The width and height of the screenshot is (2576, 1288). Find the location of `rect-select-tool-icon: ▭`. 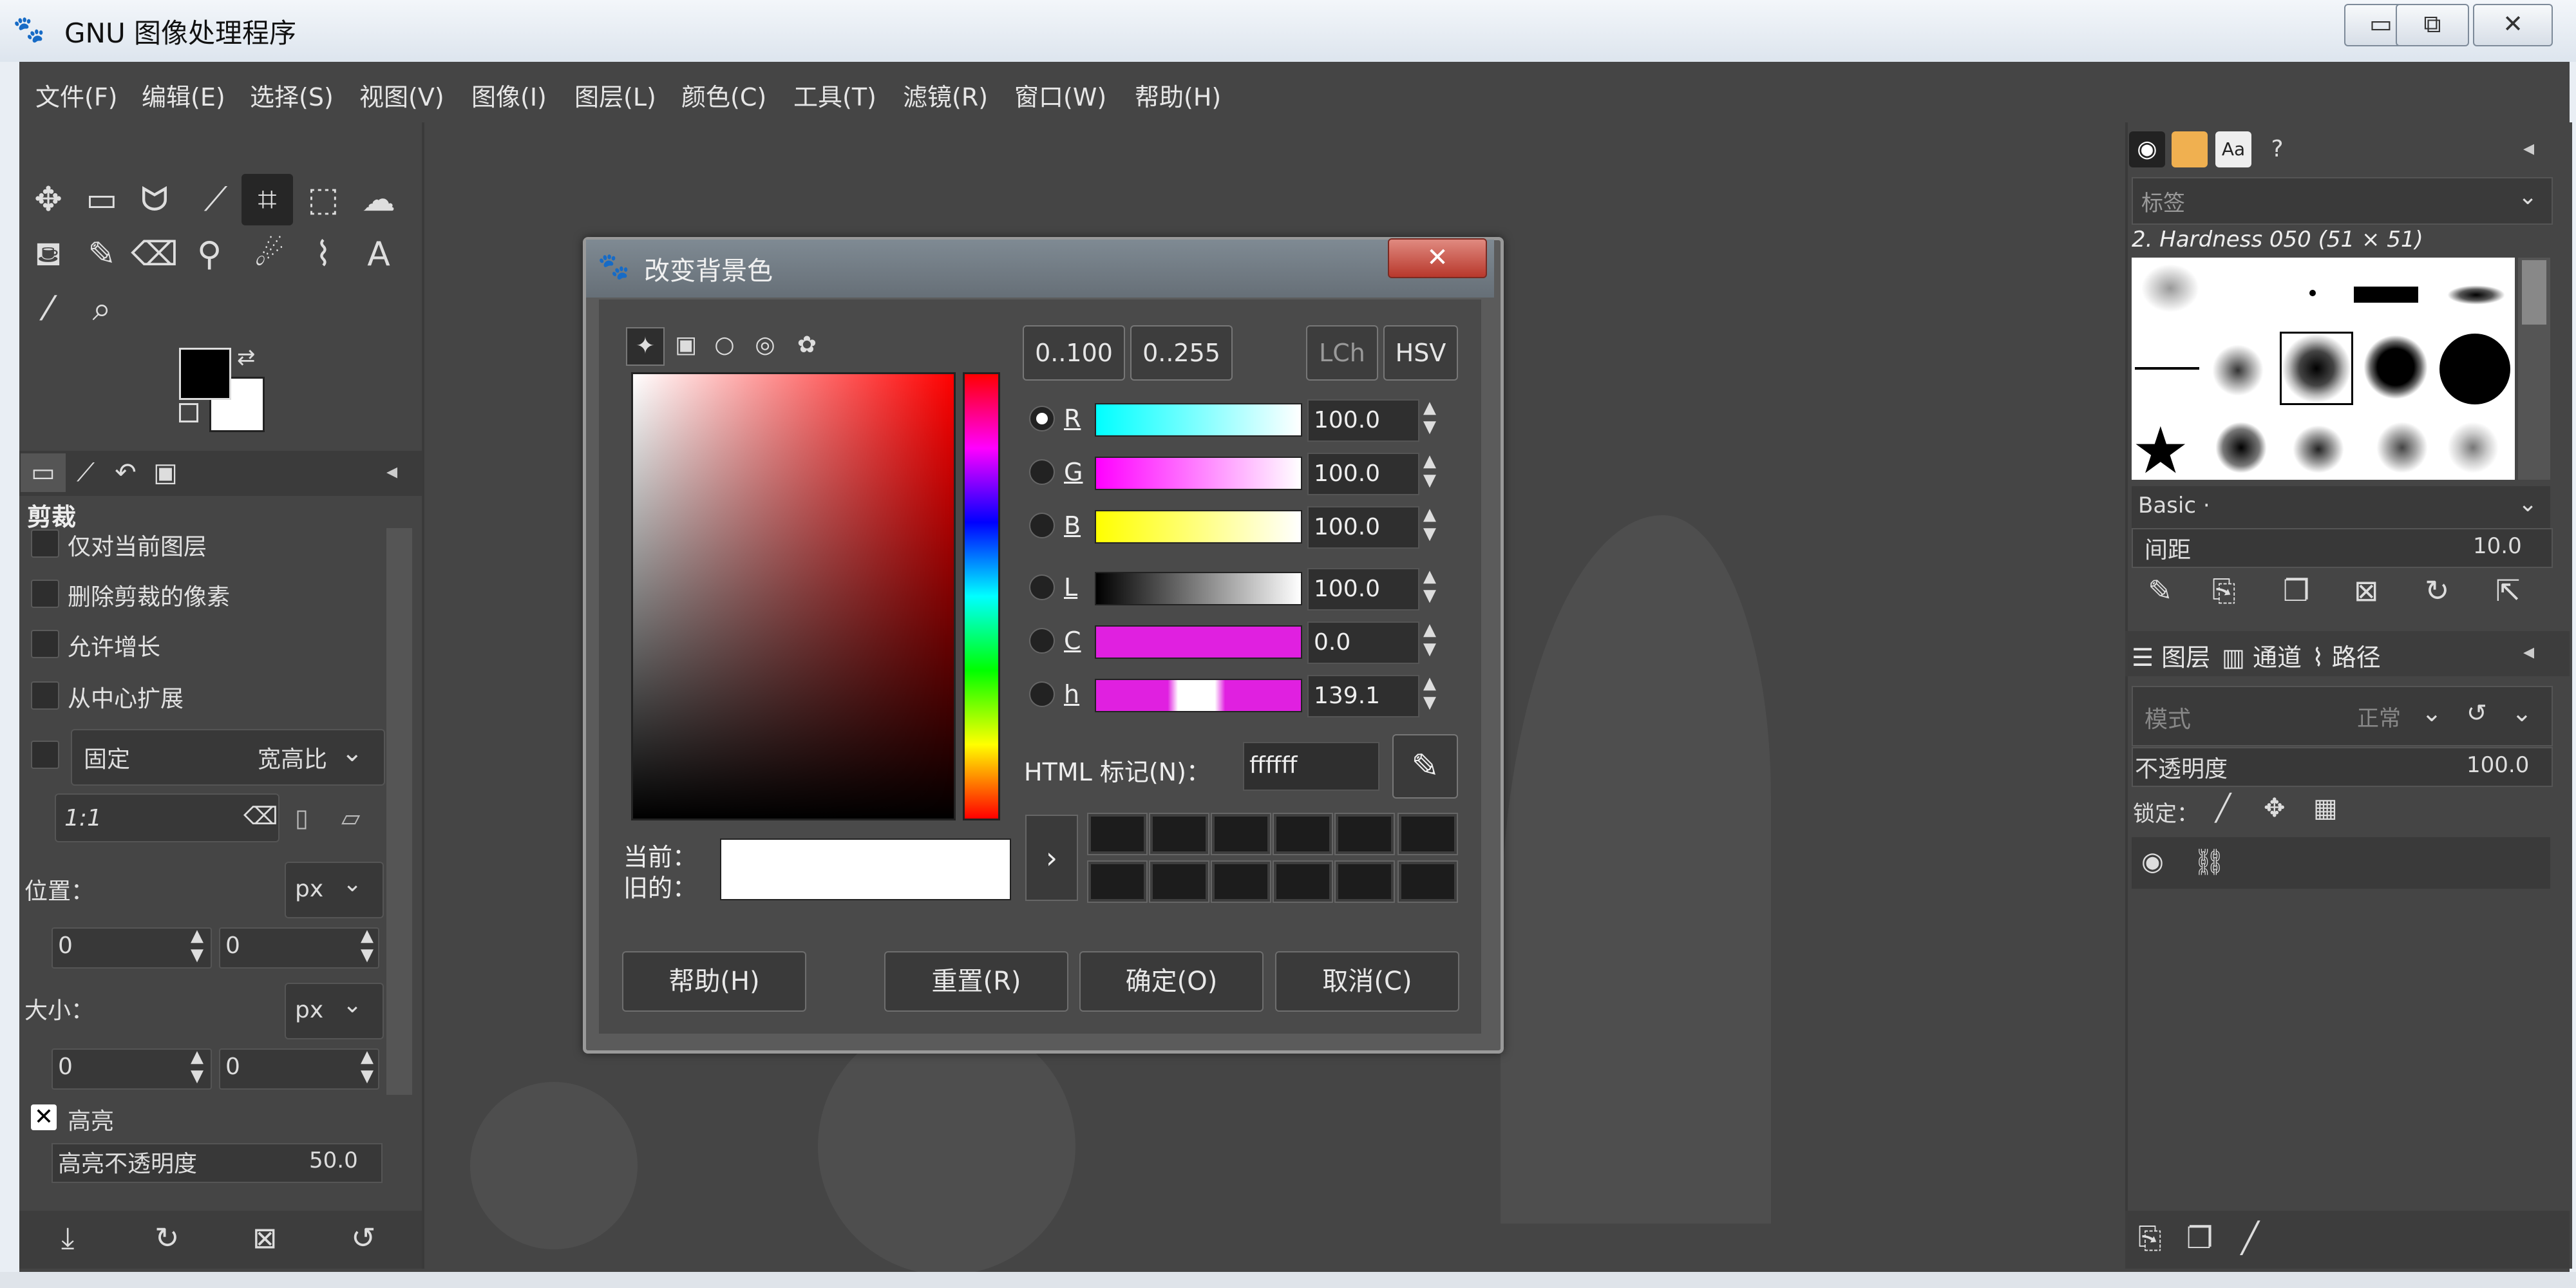

rect-select-tool-icon: ▭ is located at coordinates (102, 199).